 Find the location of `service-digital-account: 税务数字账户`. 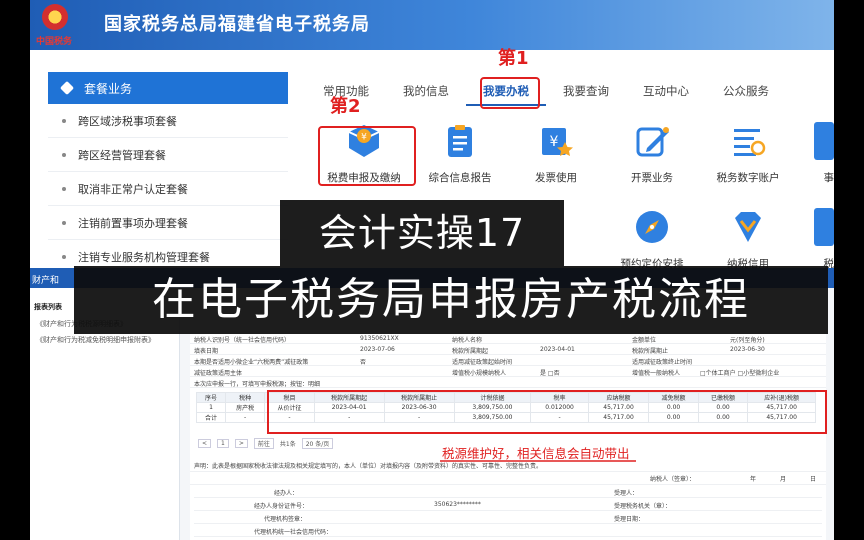

service-digital-account: 税务数字账户 is located at coordinates (748, 153).